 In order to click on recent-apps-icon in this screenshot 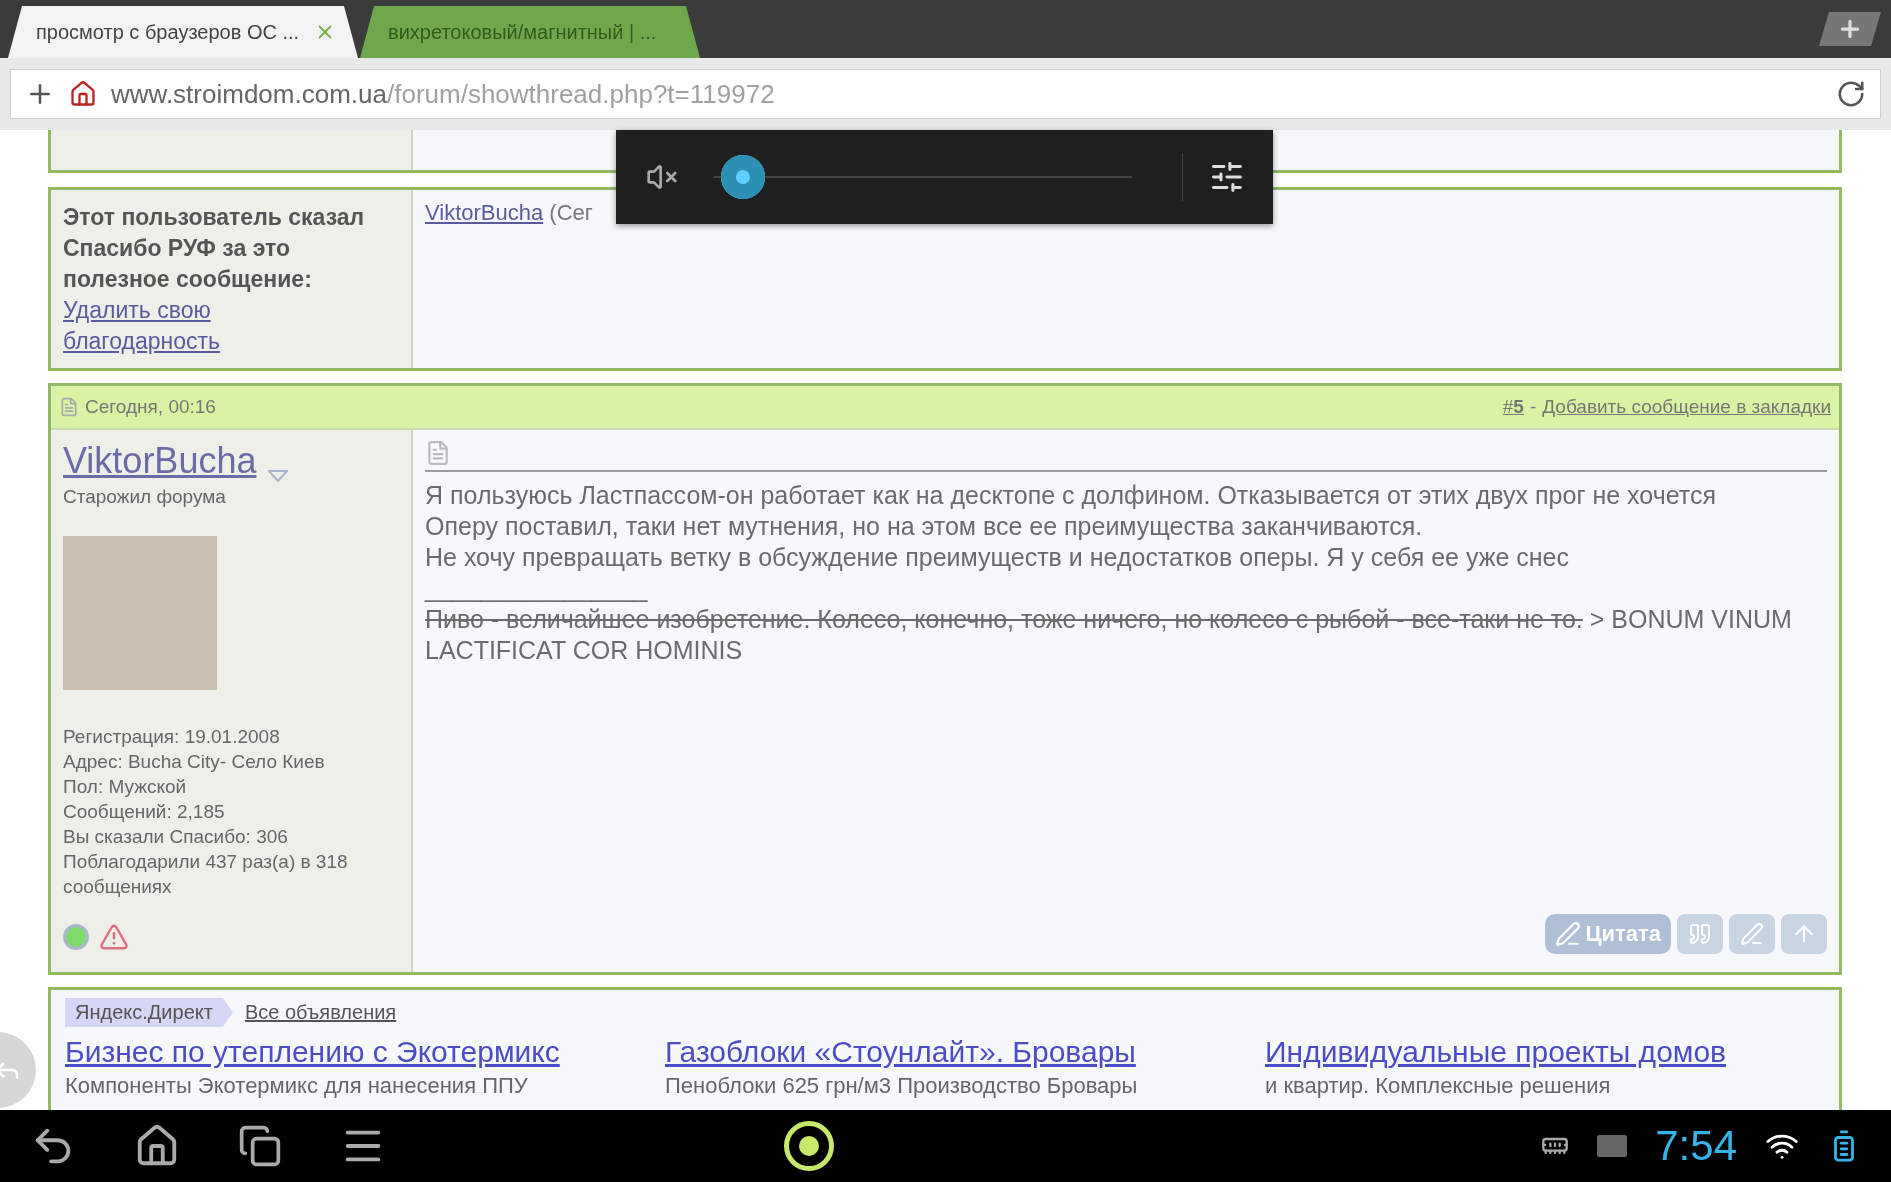, I will do `click(260, 1146)`.